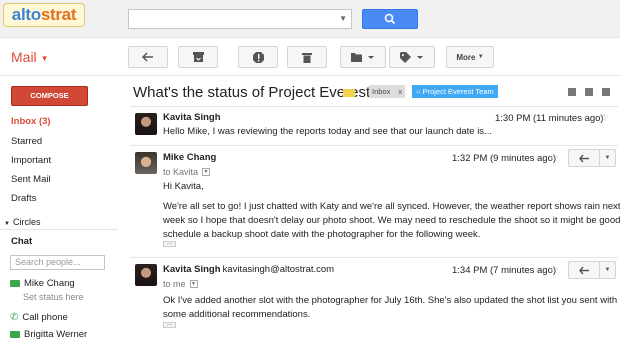  What do you see at coordinates (504, 158) in the screenshot?
I see `message-time: 1:32 PM (9 minutes ago)` at bounding box center [504, 158].